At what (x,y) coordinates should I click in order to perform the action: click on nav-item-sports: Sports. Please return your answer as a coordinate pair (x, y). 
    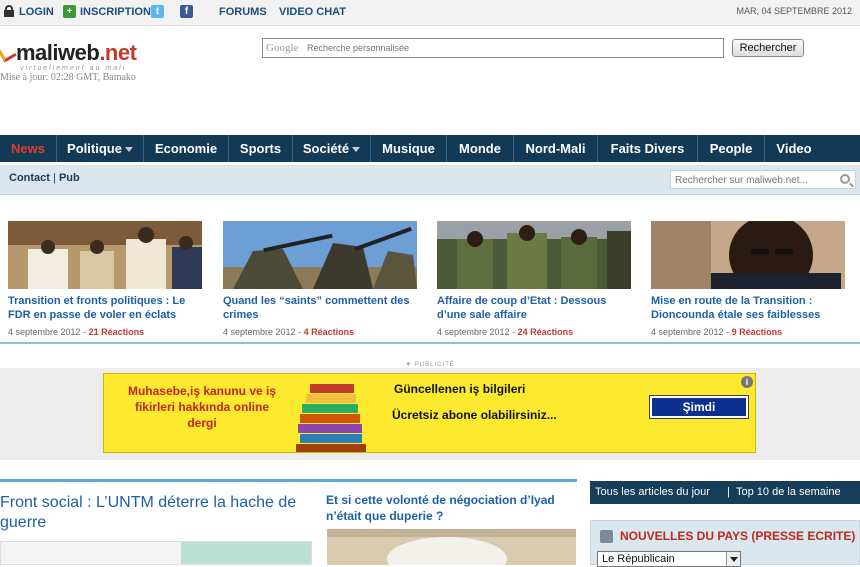
    Looking at the image, I should click on (261, 148).